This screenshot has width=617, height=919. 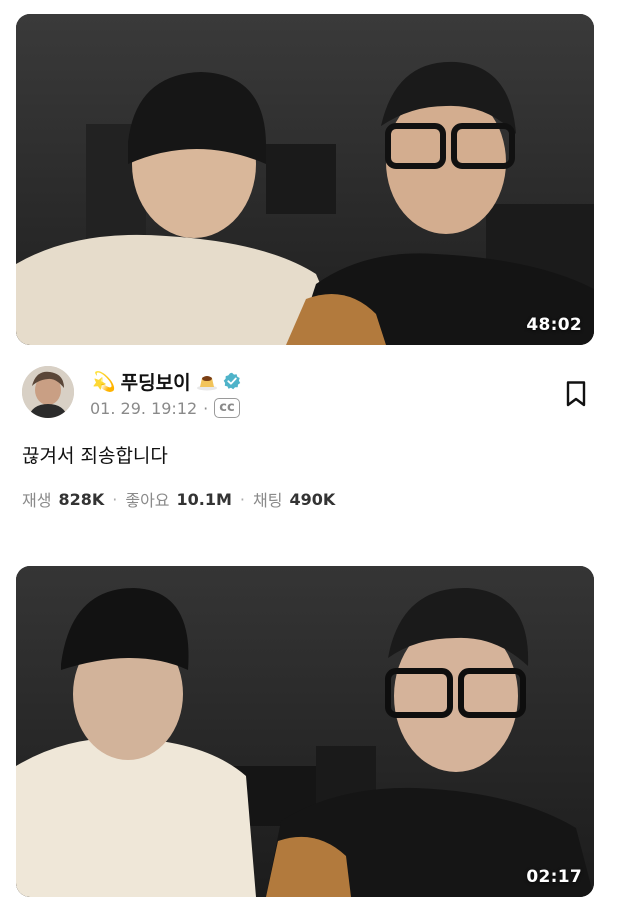 I want to click on views-count: 828K, so click(x=81, y=499).